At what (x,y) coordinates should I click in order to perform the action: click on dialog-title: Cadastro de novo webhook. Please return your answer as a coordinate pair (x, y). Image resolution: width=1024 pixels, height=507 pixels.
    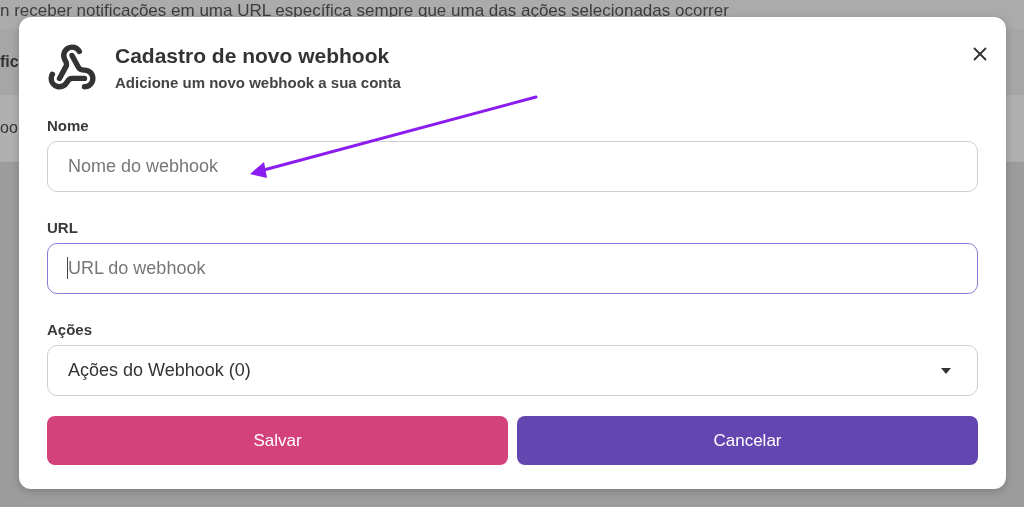
    Looking at the image, I should click on (253, 56).